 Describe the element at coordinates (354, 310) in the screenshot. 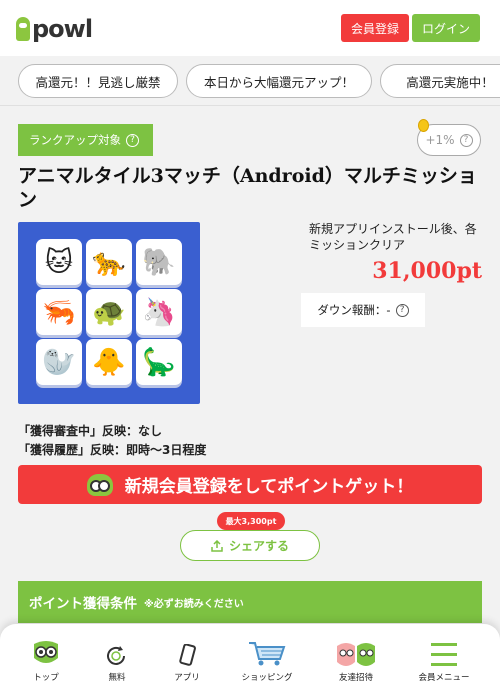

I see `down-reward-label: ダウン報酬：-` at that location.